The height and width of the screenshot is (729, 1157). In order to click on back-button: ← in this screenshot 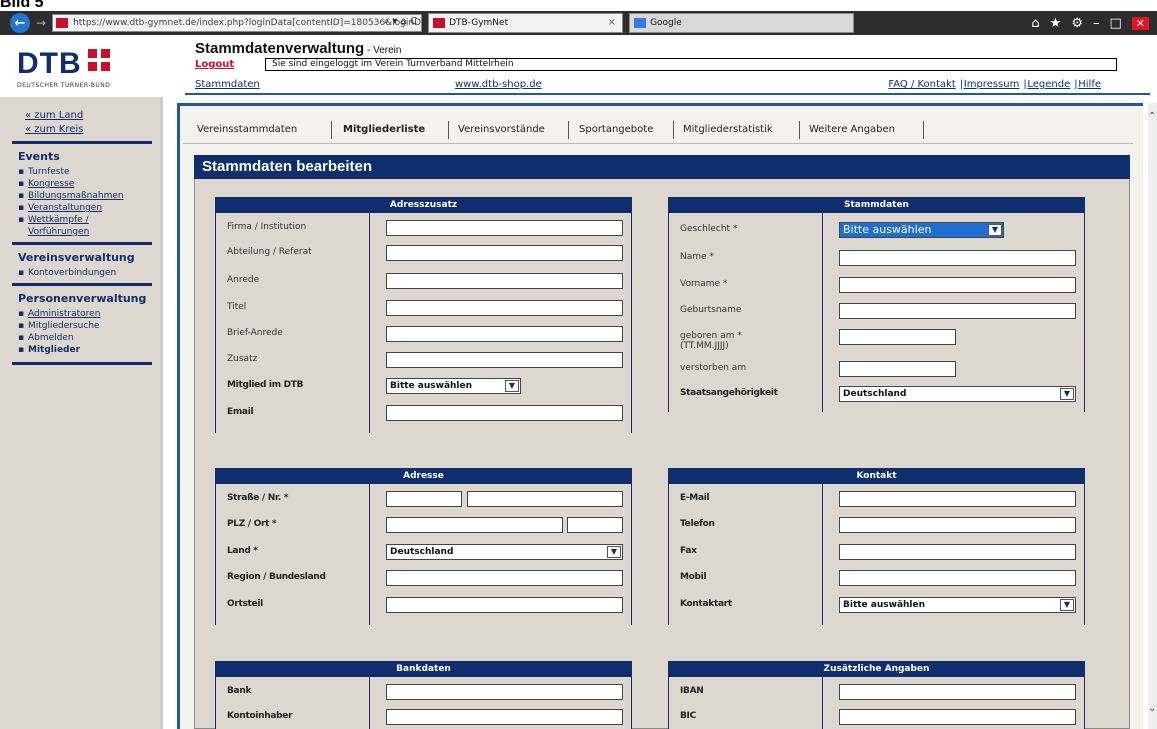, I will do `click(20, 23)`.